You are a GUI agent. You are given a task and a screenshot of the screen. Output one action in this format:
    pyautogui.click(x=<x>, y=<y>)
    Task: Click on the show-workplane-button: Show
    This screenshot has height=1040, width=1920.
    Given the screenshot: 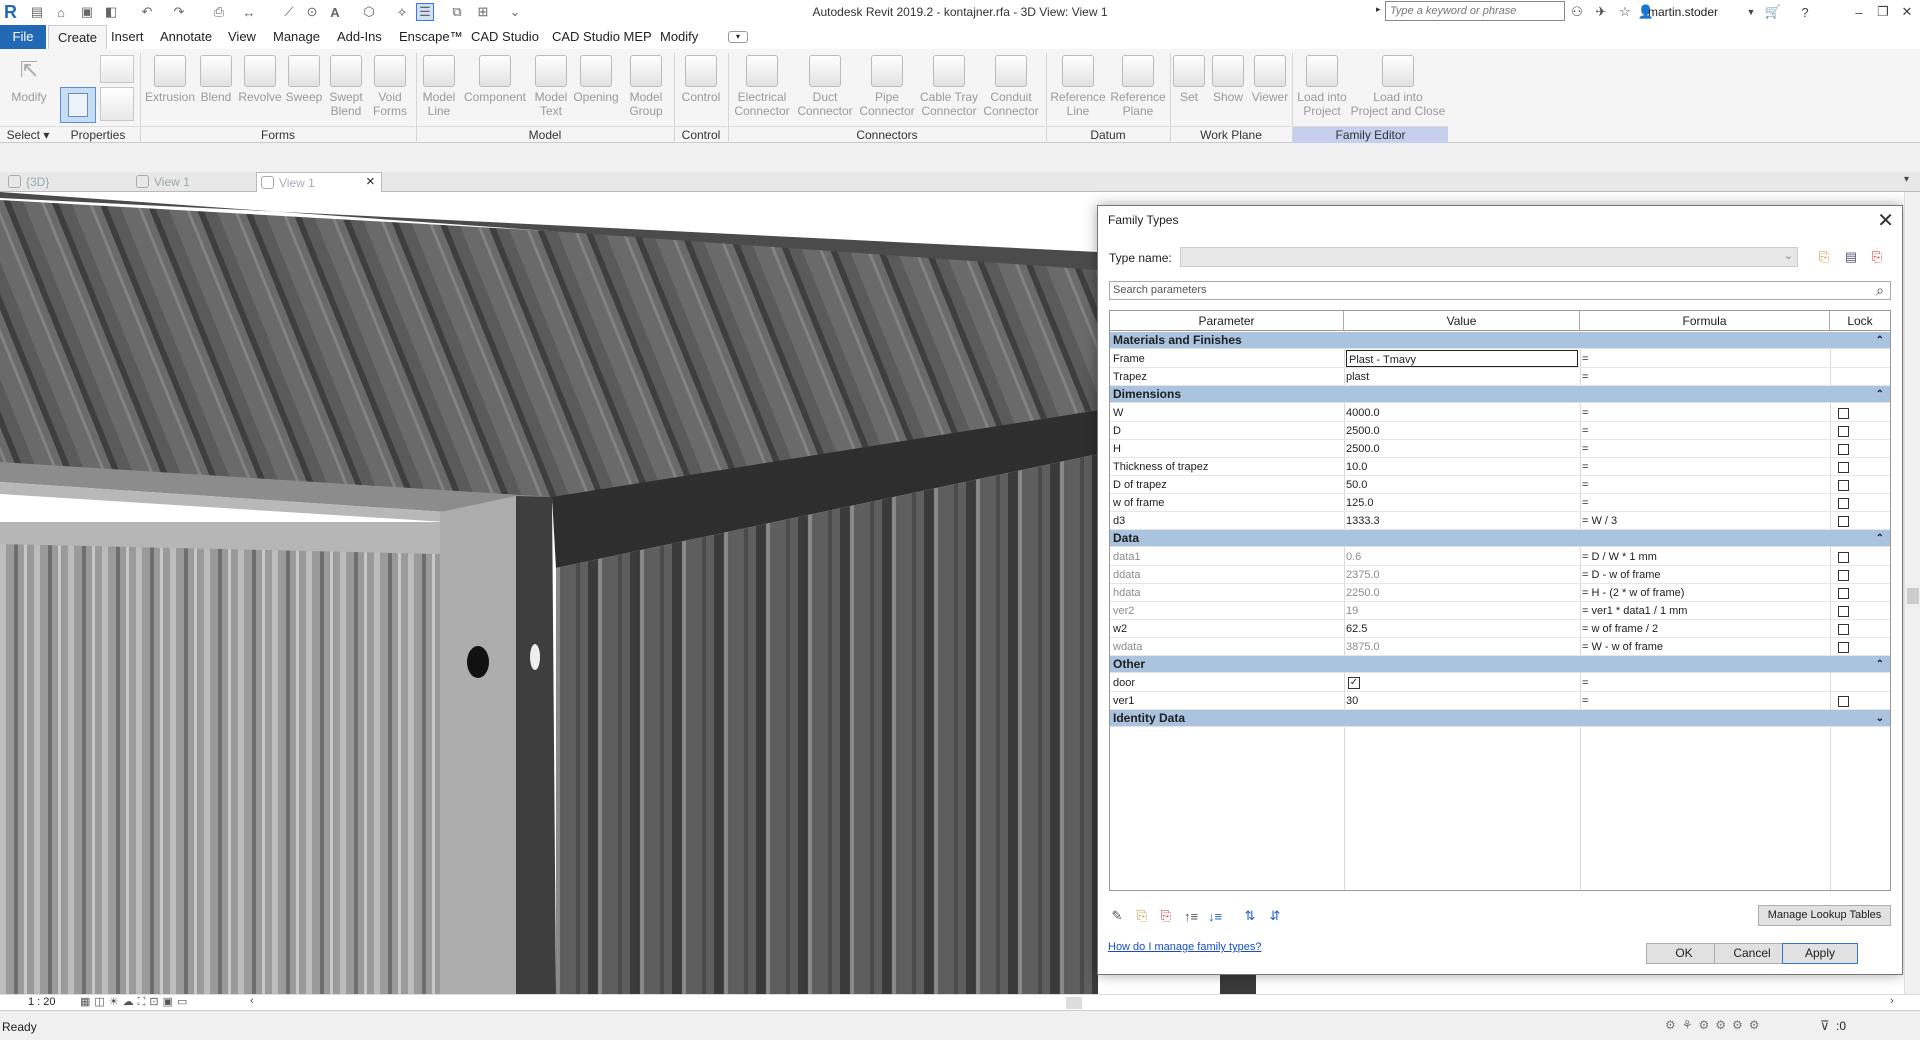 What is the action you would take?
    pyautogui.click(x=1228, y=89)
    